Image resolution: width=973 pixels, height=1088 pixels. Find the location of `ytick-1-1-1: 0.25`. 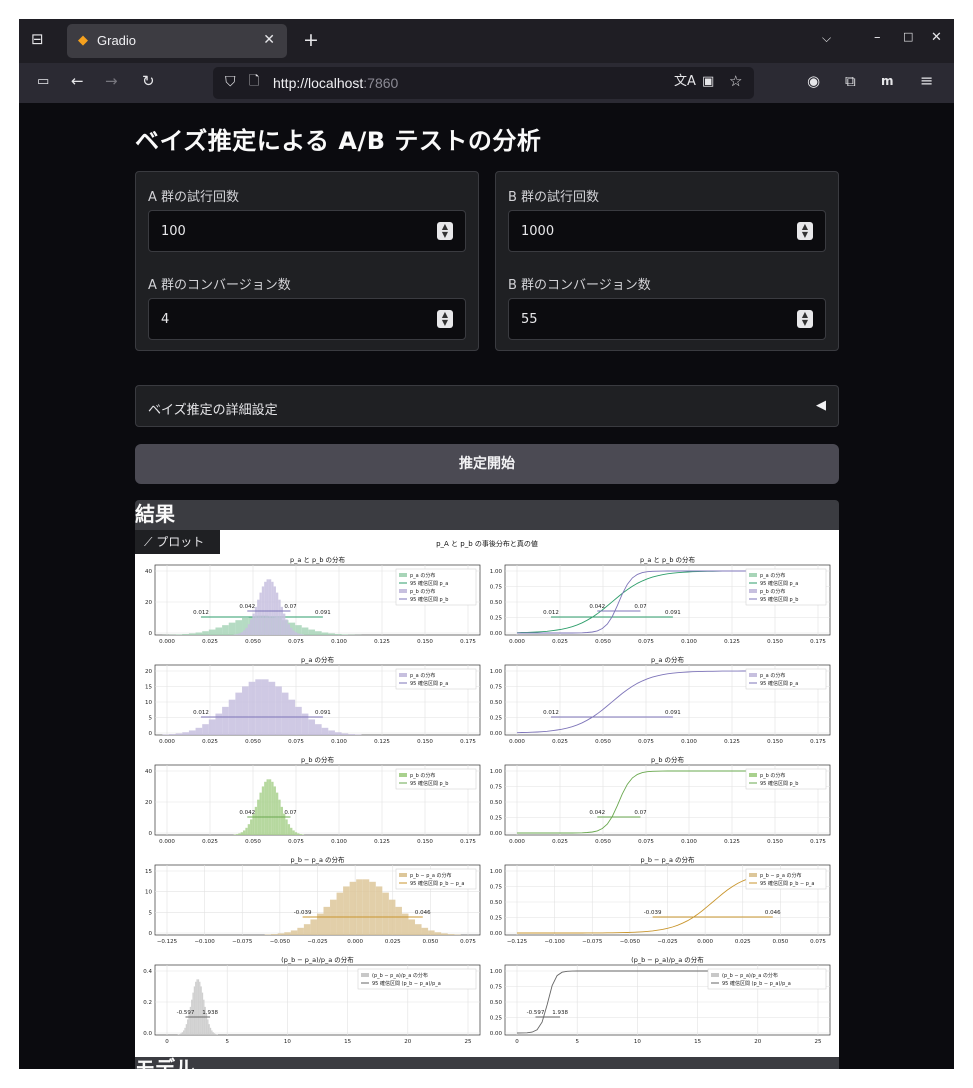

ytick-1-1-1: 0.25 is located at coordinates (496, 719).